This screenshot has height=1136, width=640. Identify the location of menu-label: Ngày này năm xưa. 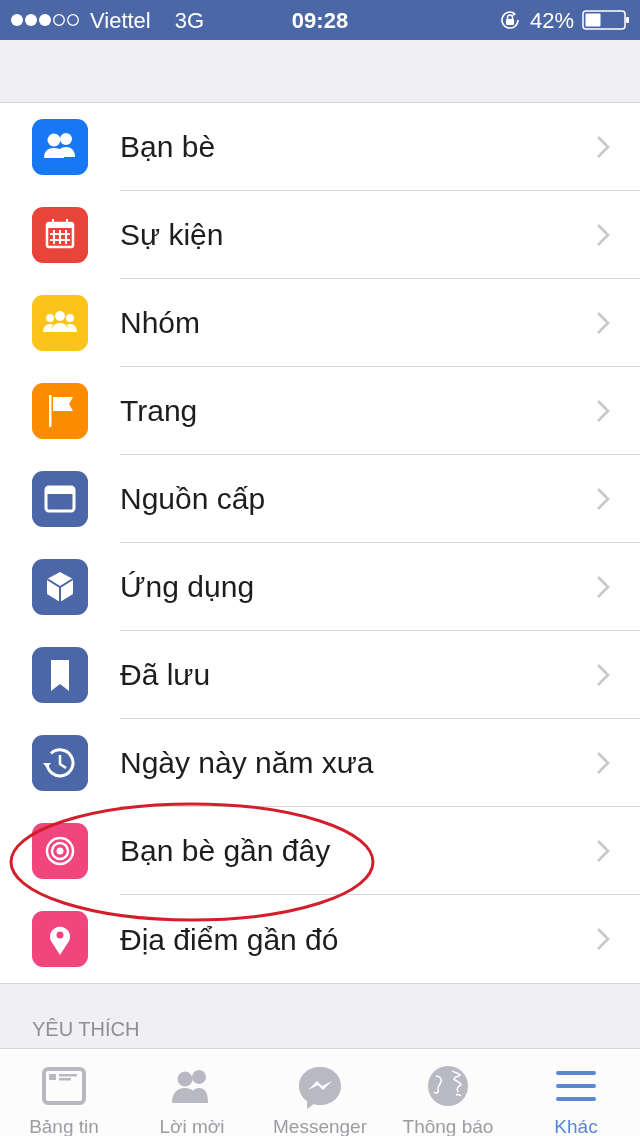
(247, 763).